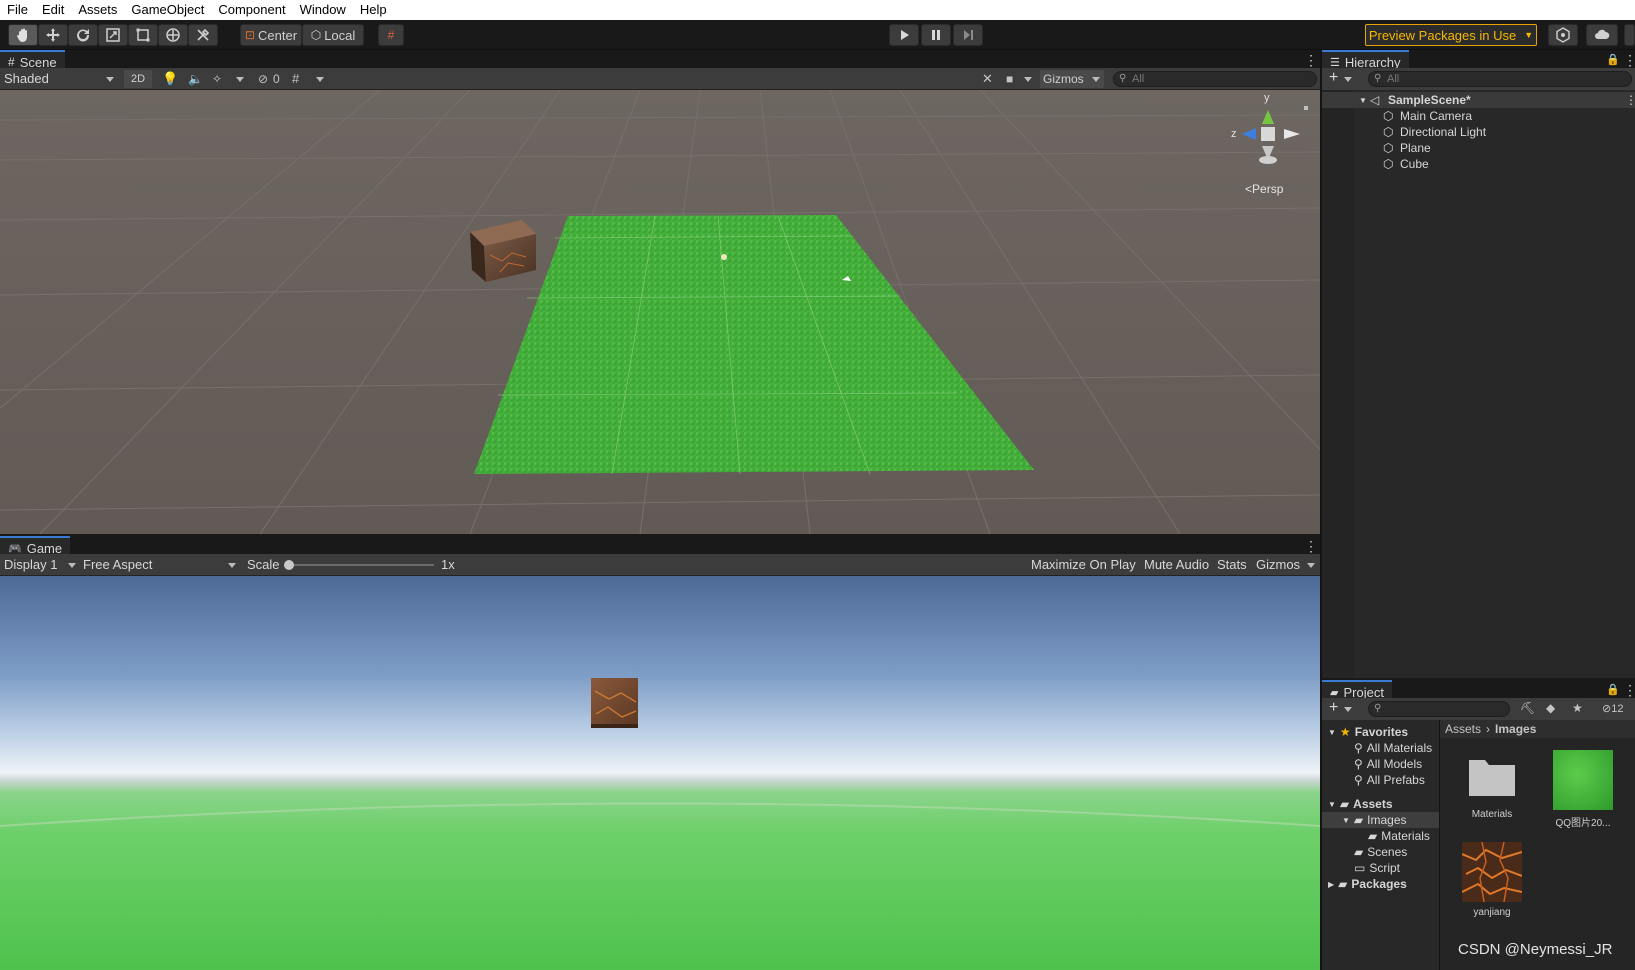  Describe the element at coordinates (1463, 729) in the screenshot. I see `breadcrumb-root: Assets` at that location.